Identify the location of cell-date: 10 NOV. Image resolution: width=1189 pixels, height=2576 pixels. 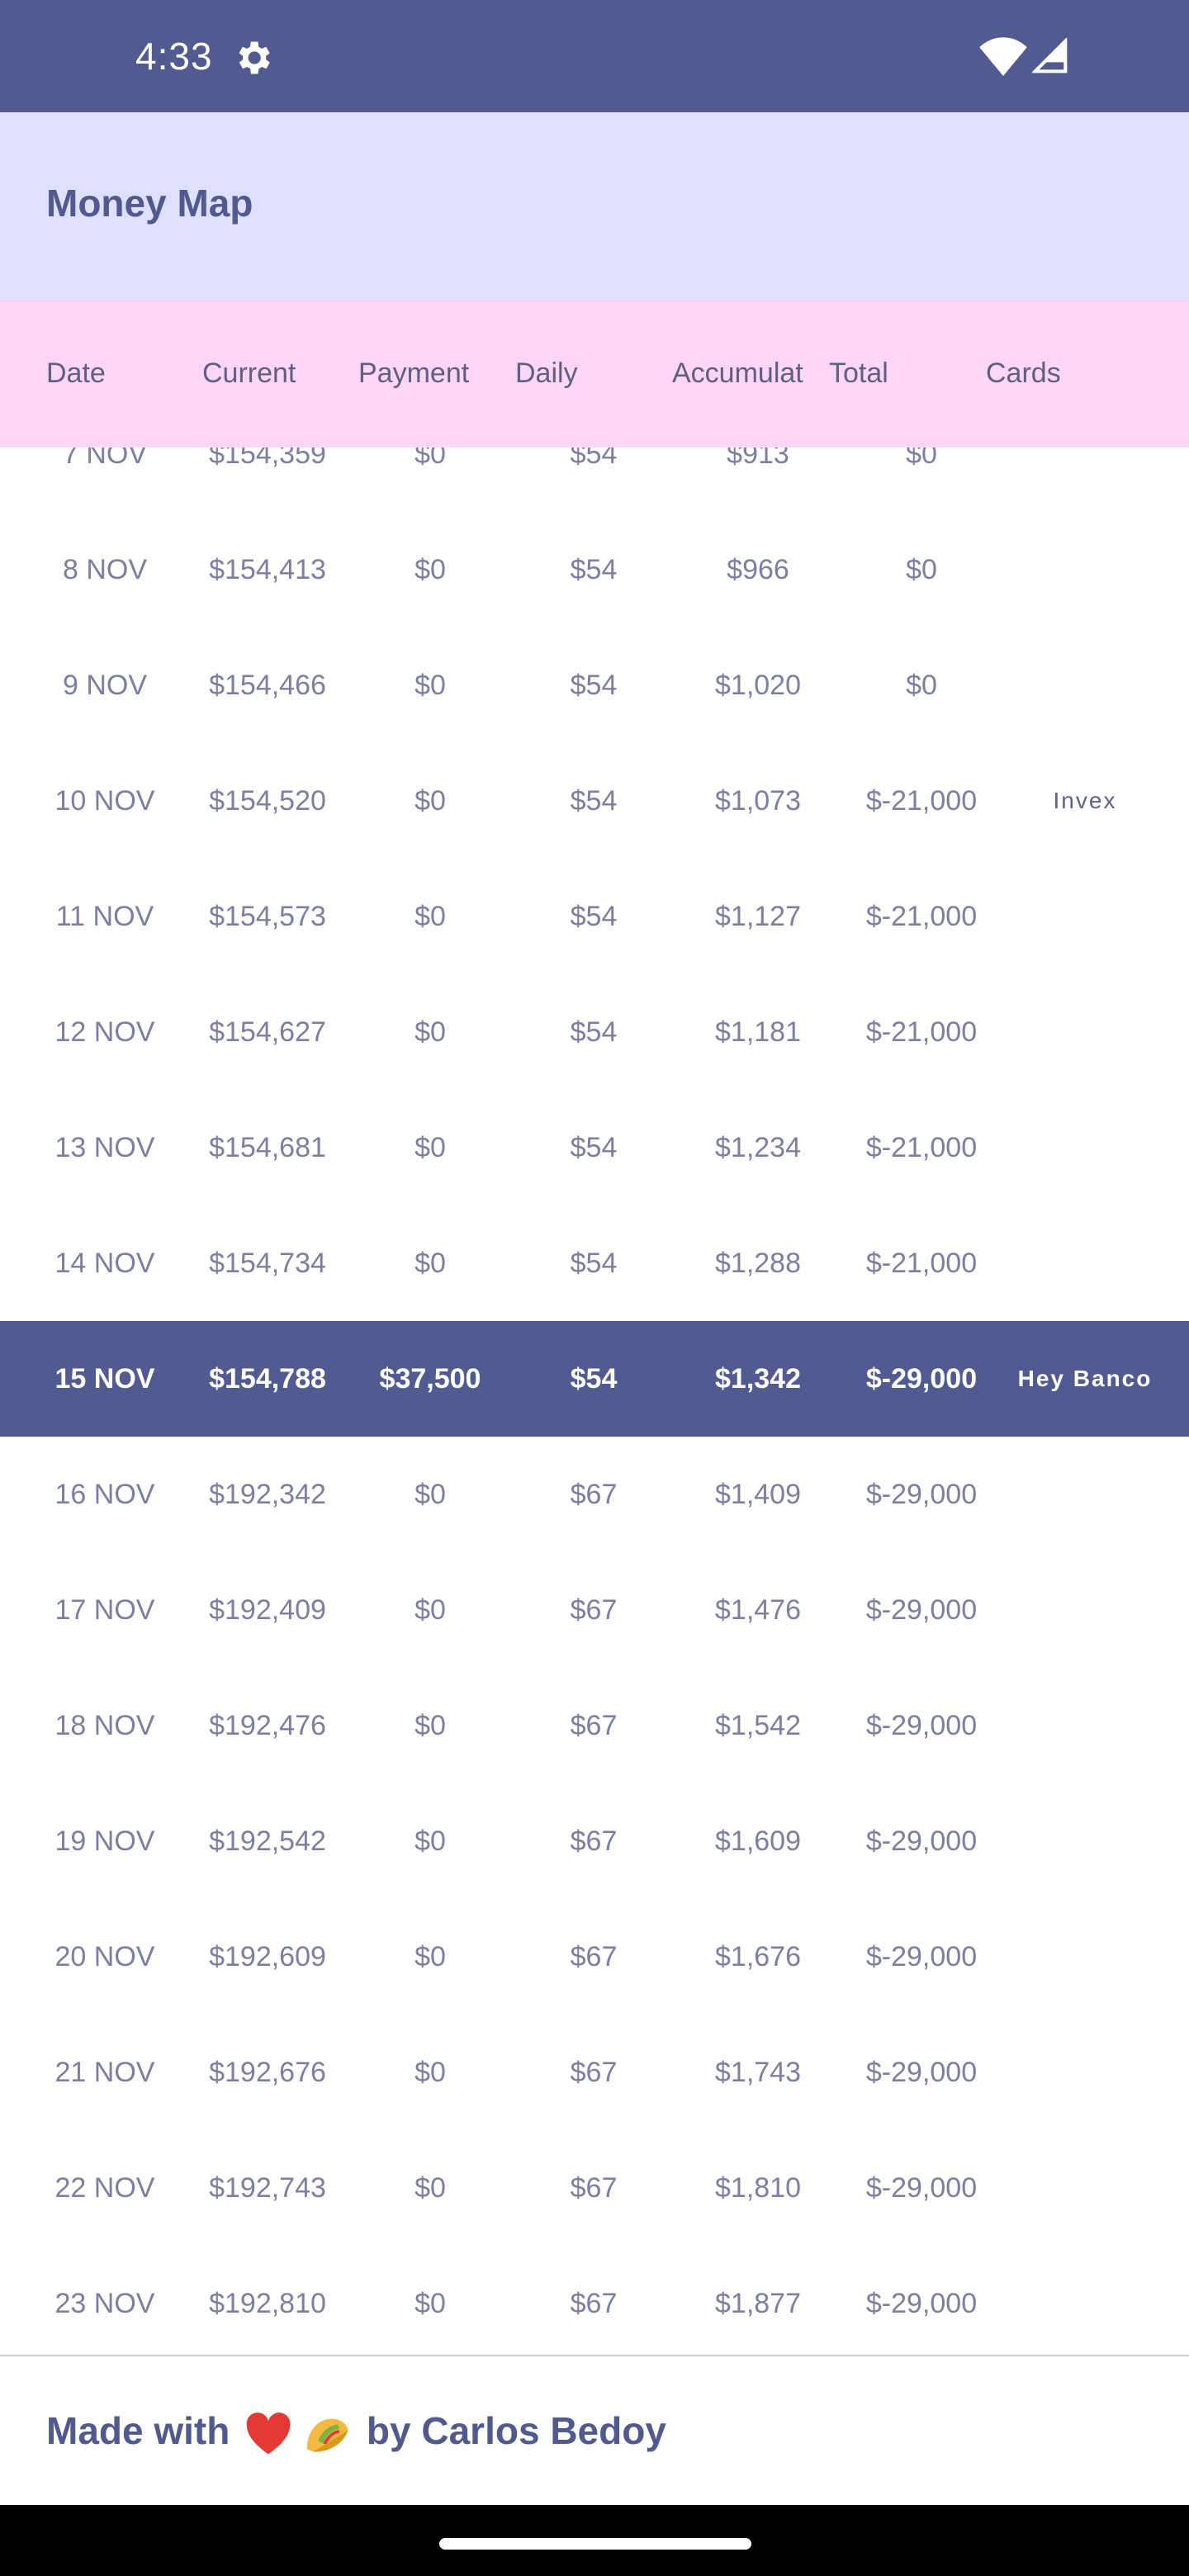
(104, 801).